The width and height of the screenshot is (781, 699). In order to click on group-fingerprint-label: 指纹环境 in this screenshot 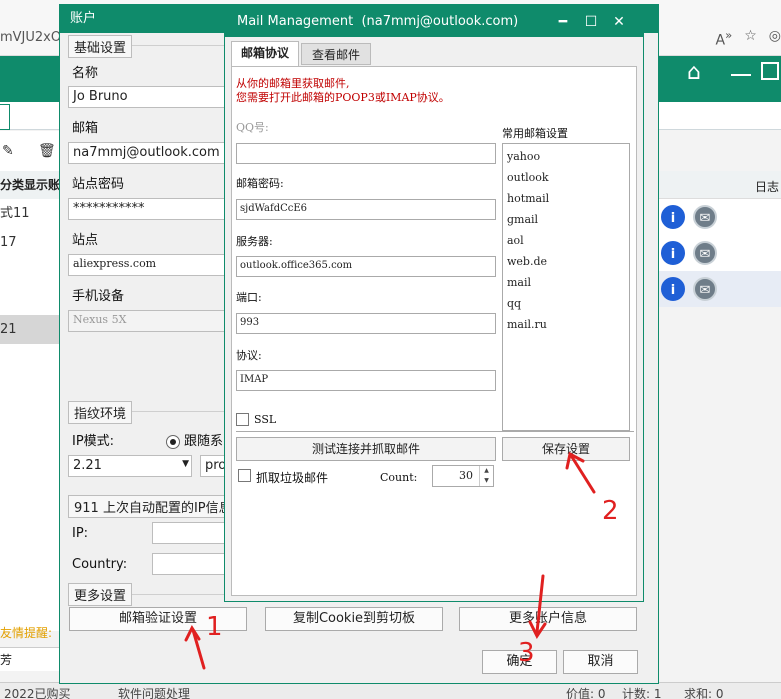, I will do `click(100, 412)`.